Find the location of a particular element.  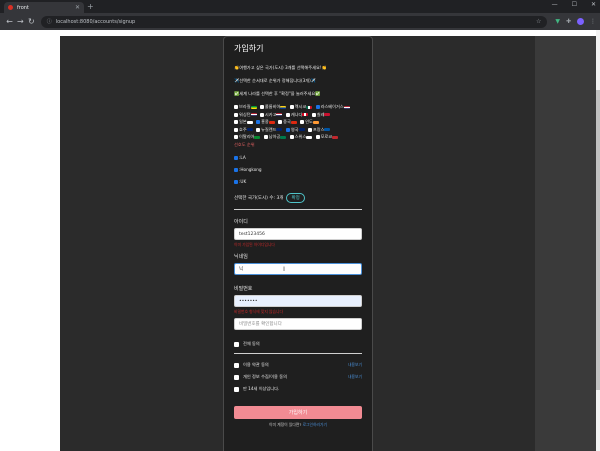

tab-title: front is located at coordinates (23, 7).